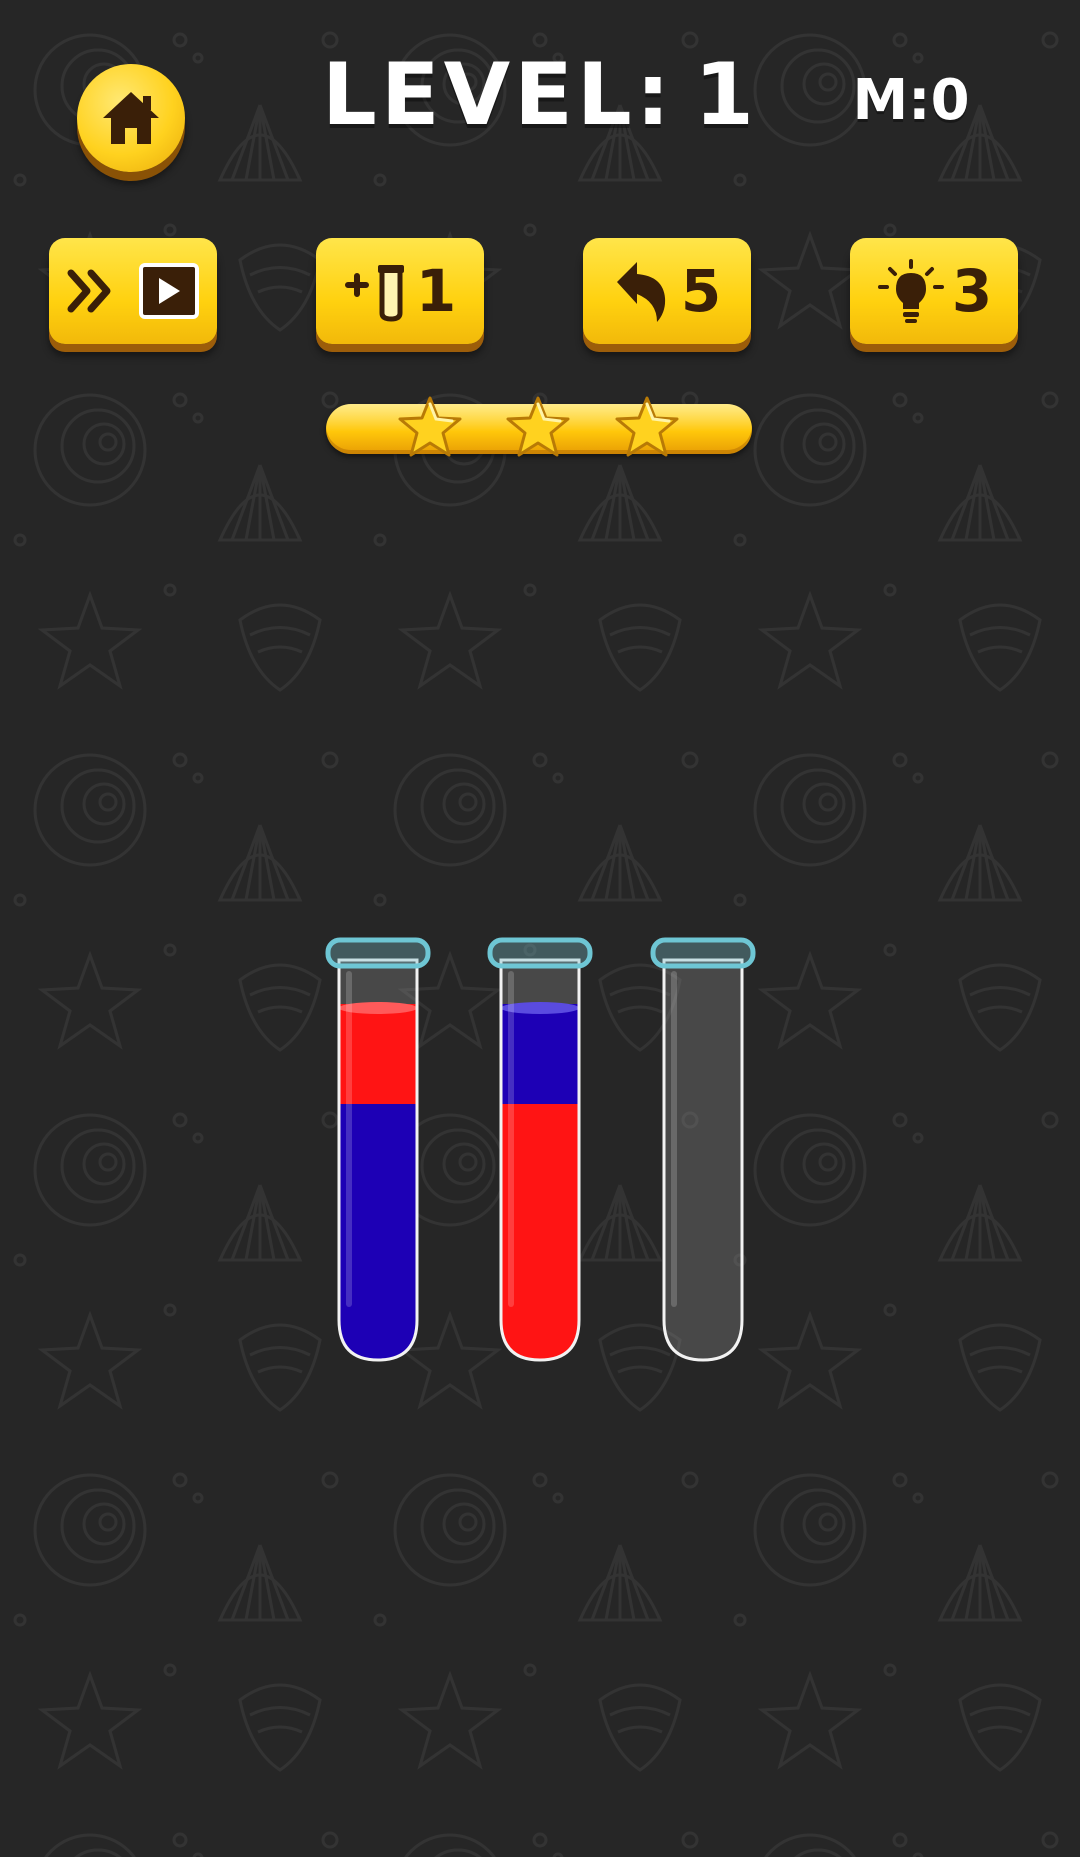 Image resolution: width=1080 pixels, height=1857 pixels. I want to click on star-progress-bar, so click(539, 426).